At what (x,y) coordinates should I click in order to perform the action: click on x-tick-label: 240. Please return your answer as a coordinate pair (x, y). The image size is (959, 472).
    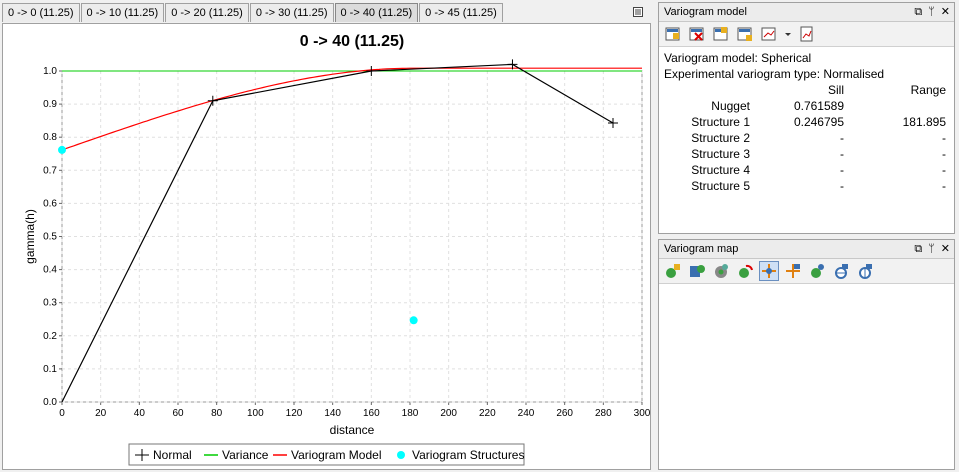
    Looking at the image, I should click on (526, 413).